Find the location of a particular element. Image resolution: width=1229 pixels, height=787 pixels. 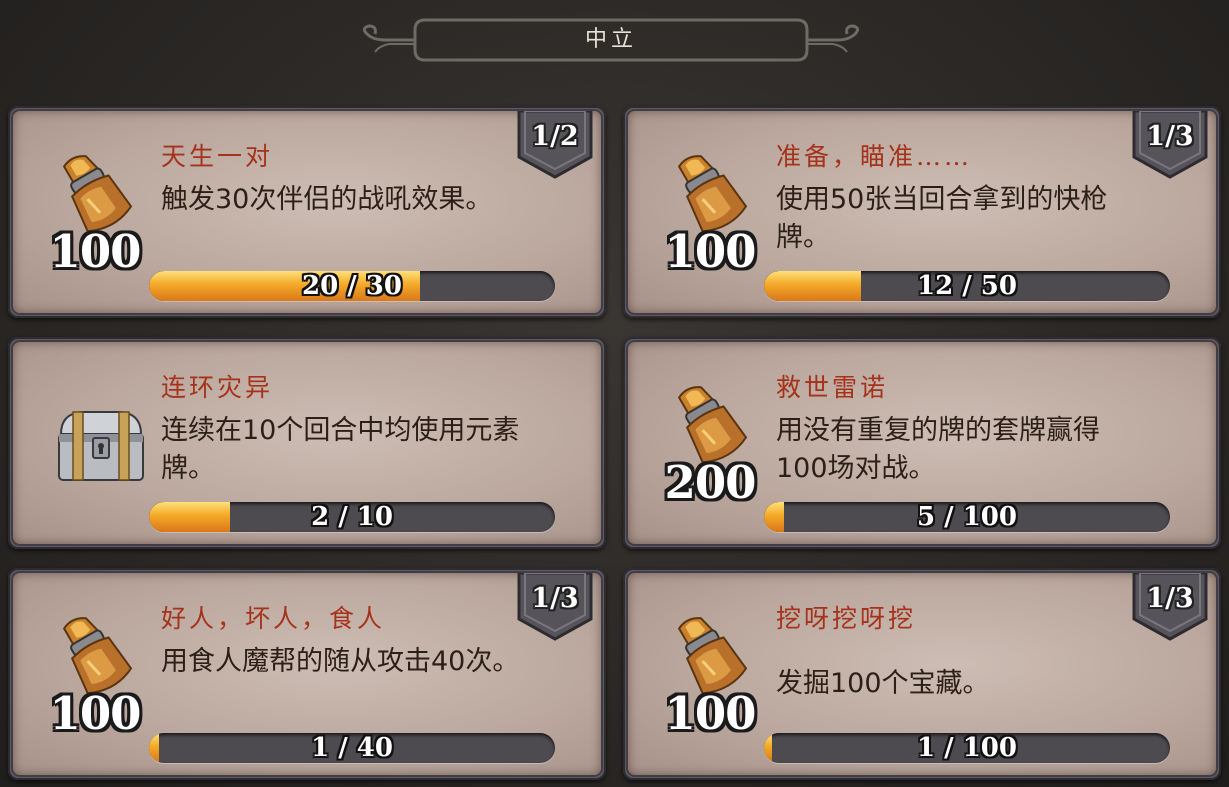

quest-progress-text: 20 / 30 is located at coordinates (352, 286).